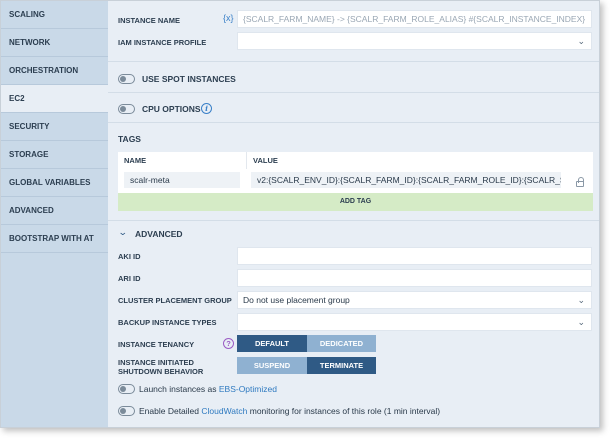 This screenshot has width=611, height=438. What do you see at coordinates (171, 109) in the screenshot?
I see `cpu-options-label: CPU OPTIONS` at bounding box center [171, 109].